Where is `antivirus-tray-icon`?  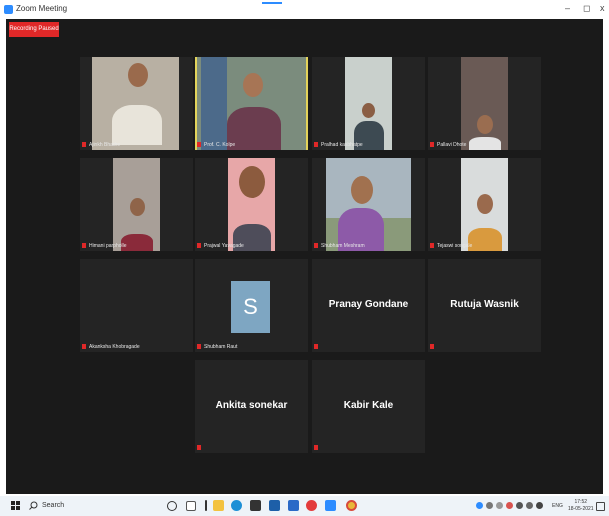 antivirus-tray-icon is located at coordinates (509, 505).